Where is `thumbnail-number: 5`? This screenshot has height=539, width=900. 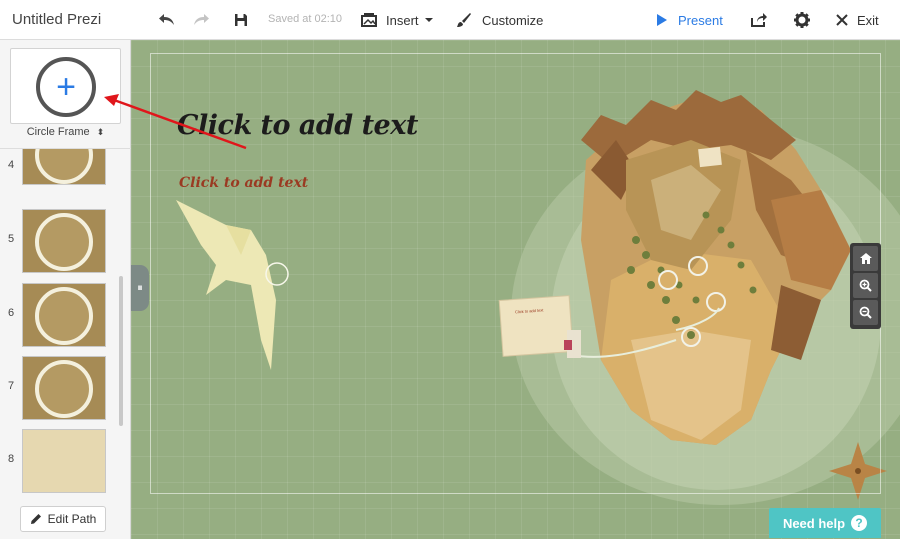 thumbnail-number: 5 is located at coordinates (11, 239).